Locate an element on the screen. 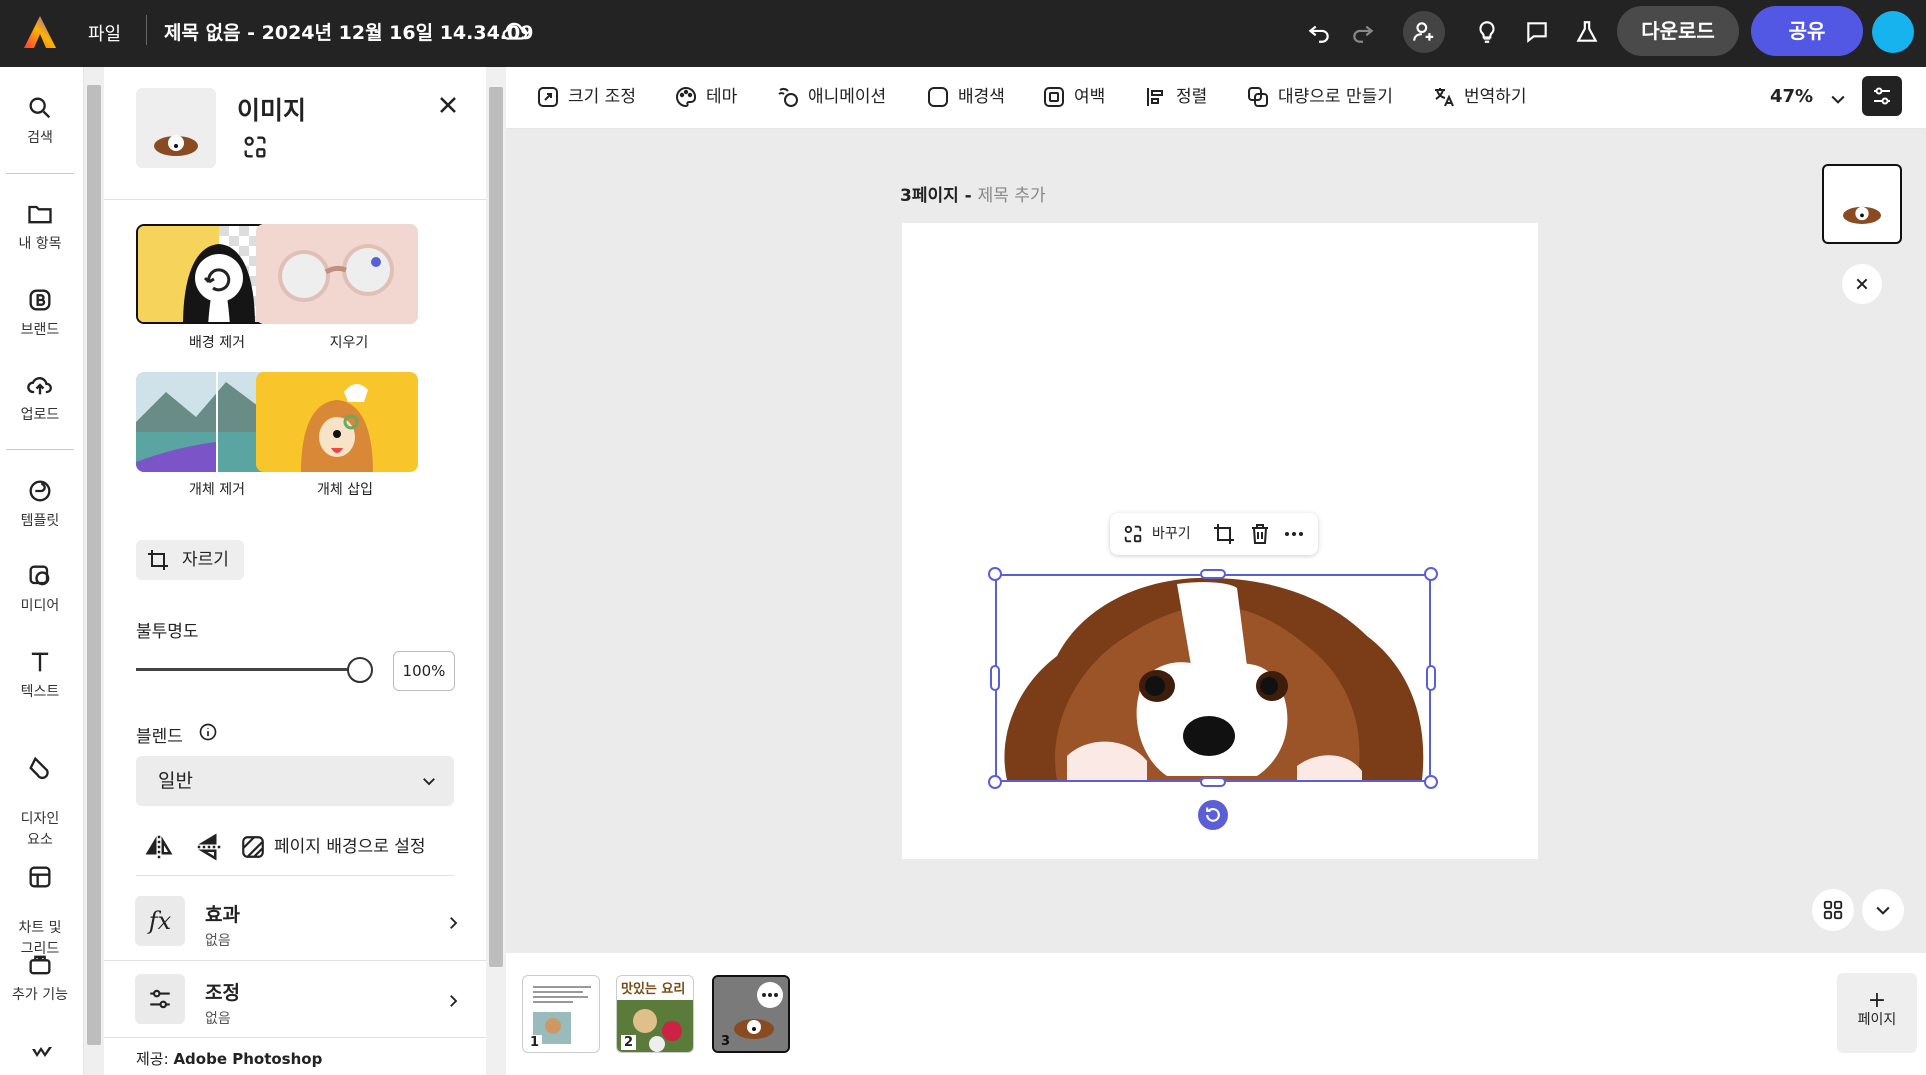 Image resolution: width=1926 pixels, height=1075 pixels. opacity-input: 100% is located at coordinates (424, 671).